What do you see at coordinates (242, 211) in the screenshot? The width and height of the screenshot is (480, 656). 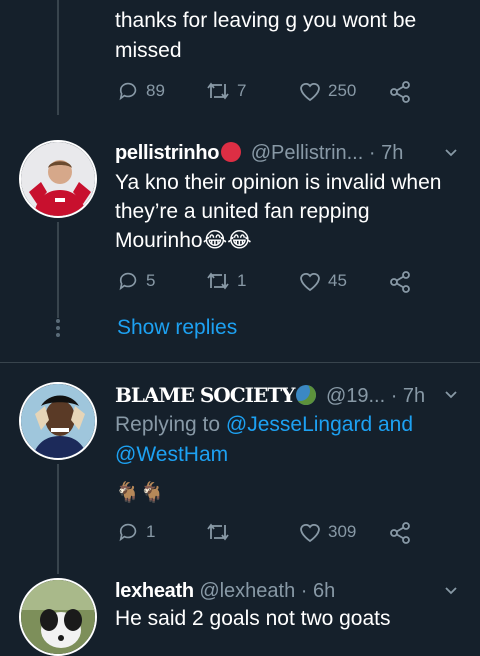 I see `tweet-text: they’re a united fan repping` at bounding box center [242, 211].